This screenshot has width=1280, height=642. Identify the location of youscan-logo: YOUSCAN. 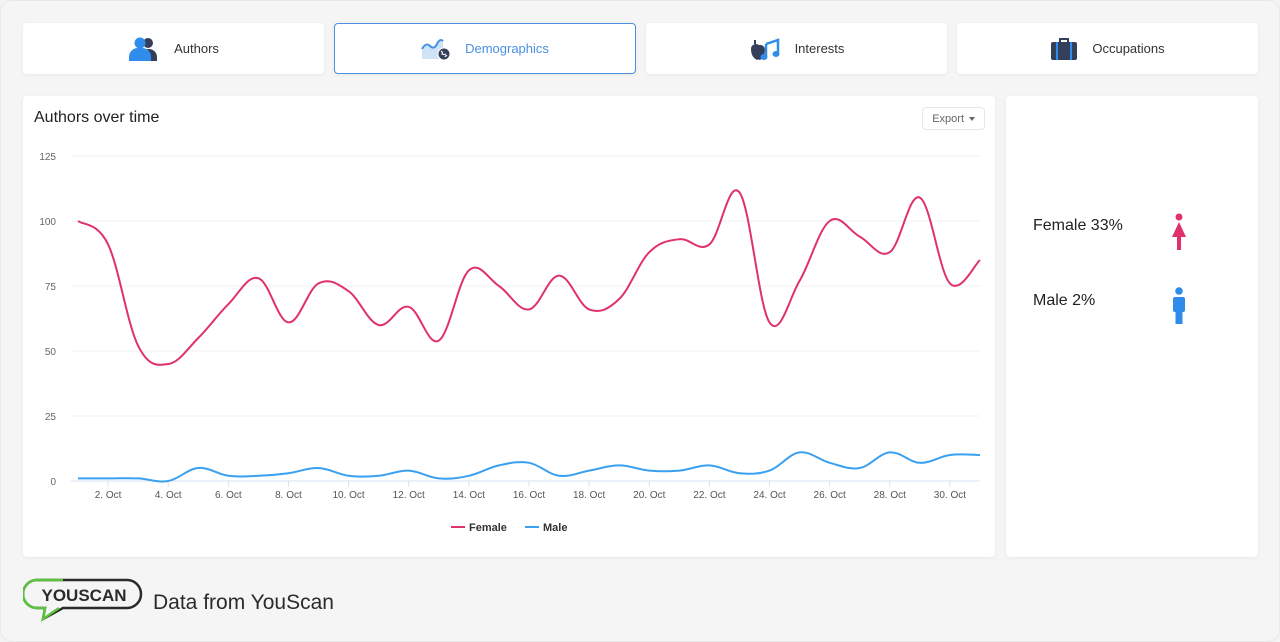
(83, 602).